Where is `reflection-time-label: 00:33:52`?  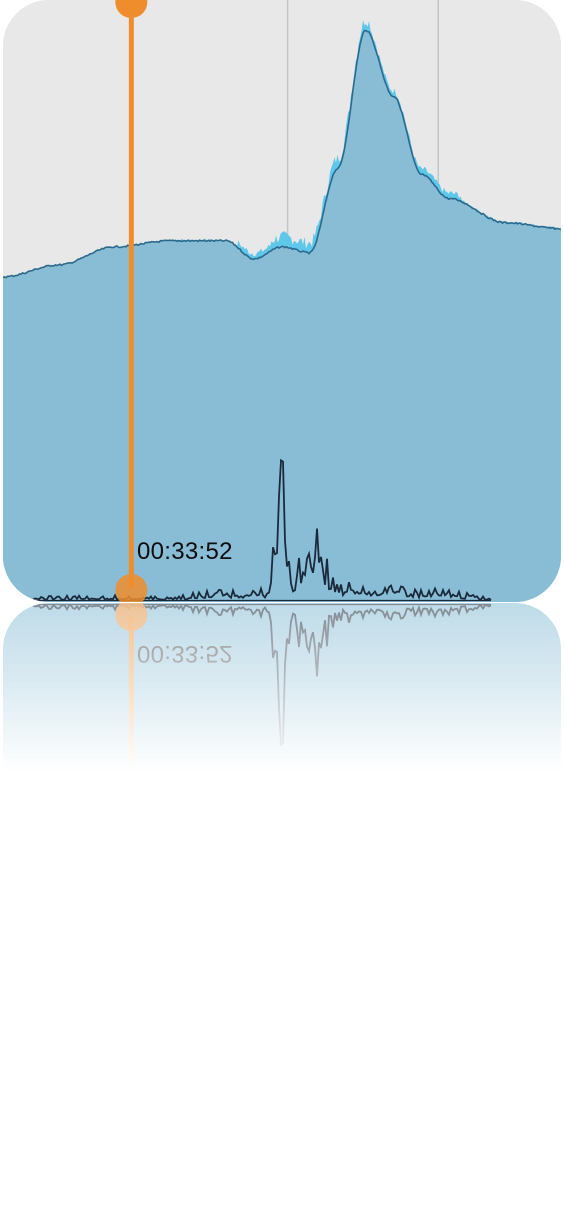
reflection-time-label: 00:33:52 is located at coordinates (185, 653).